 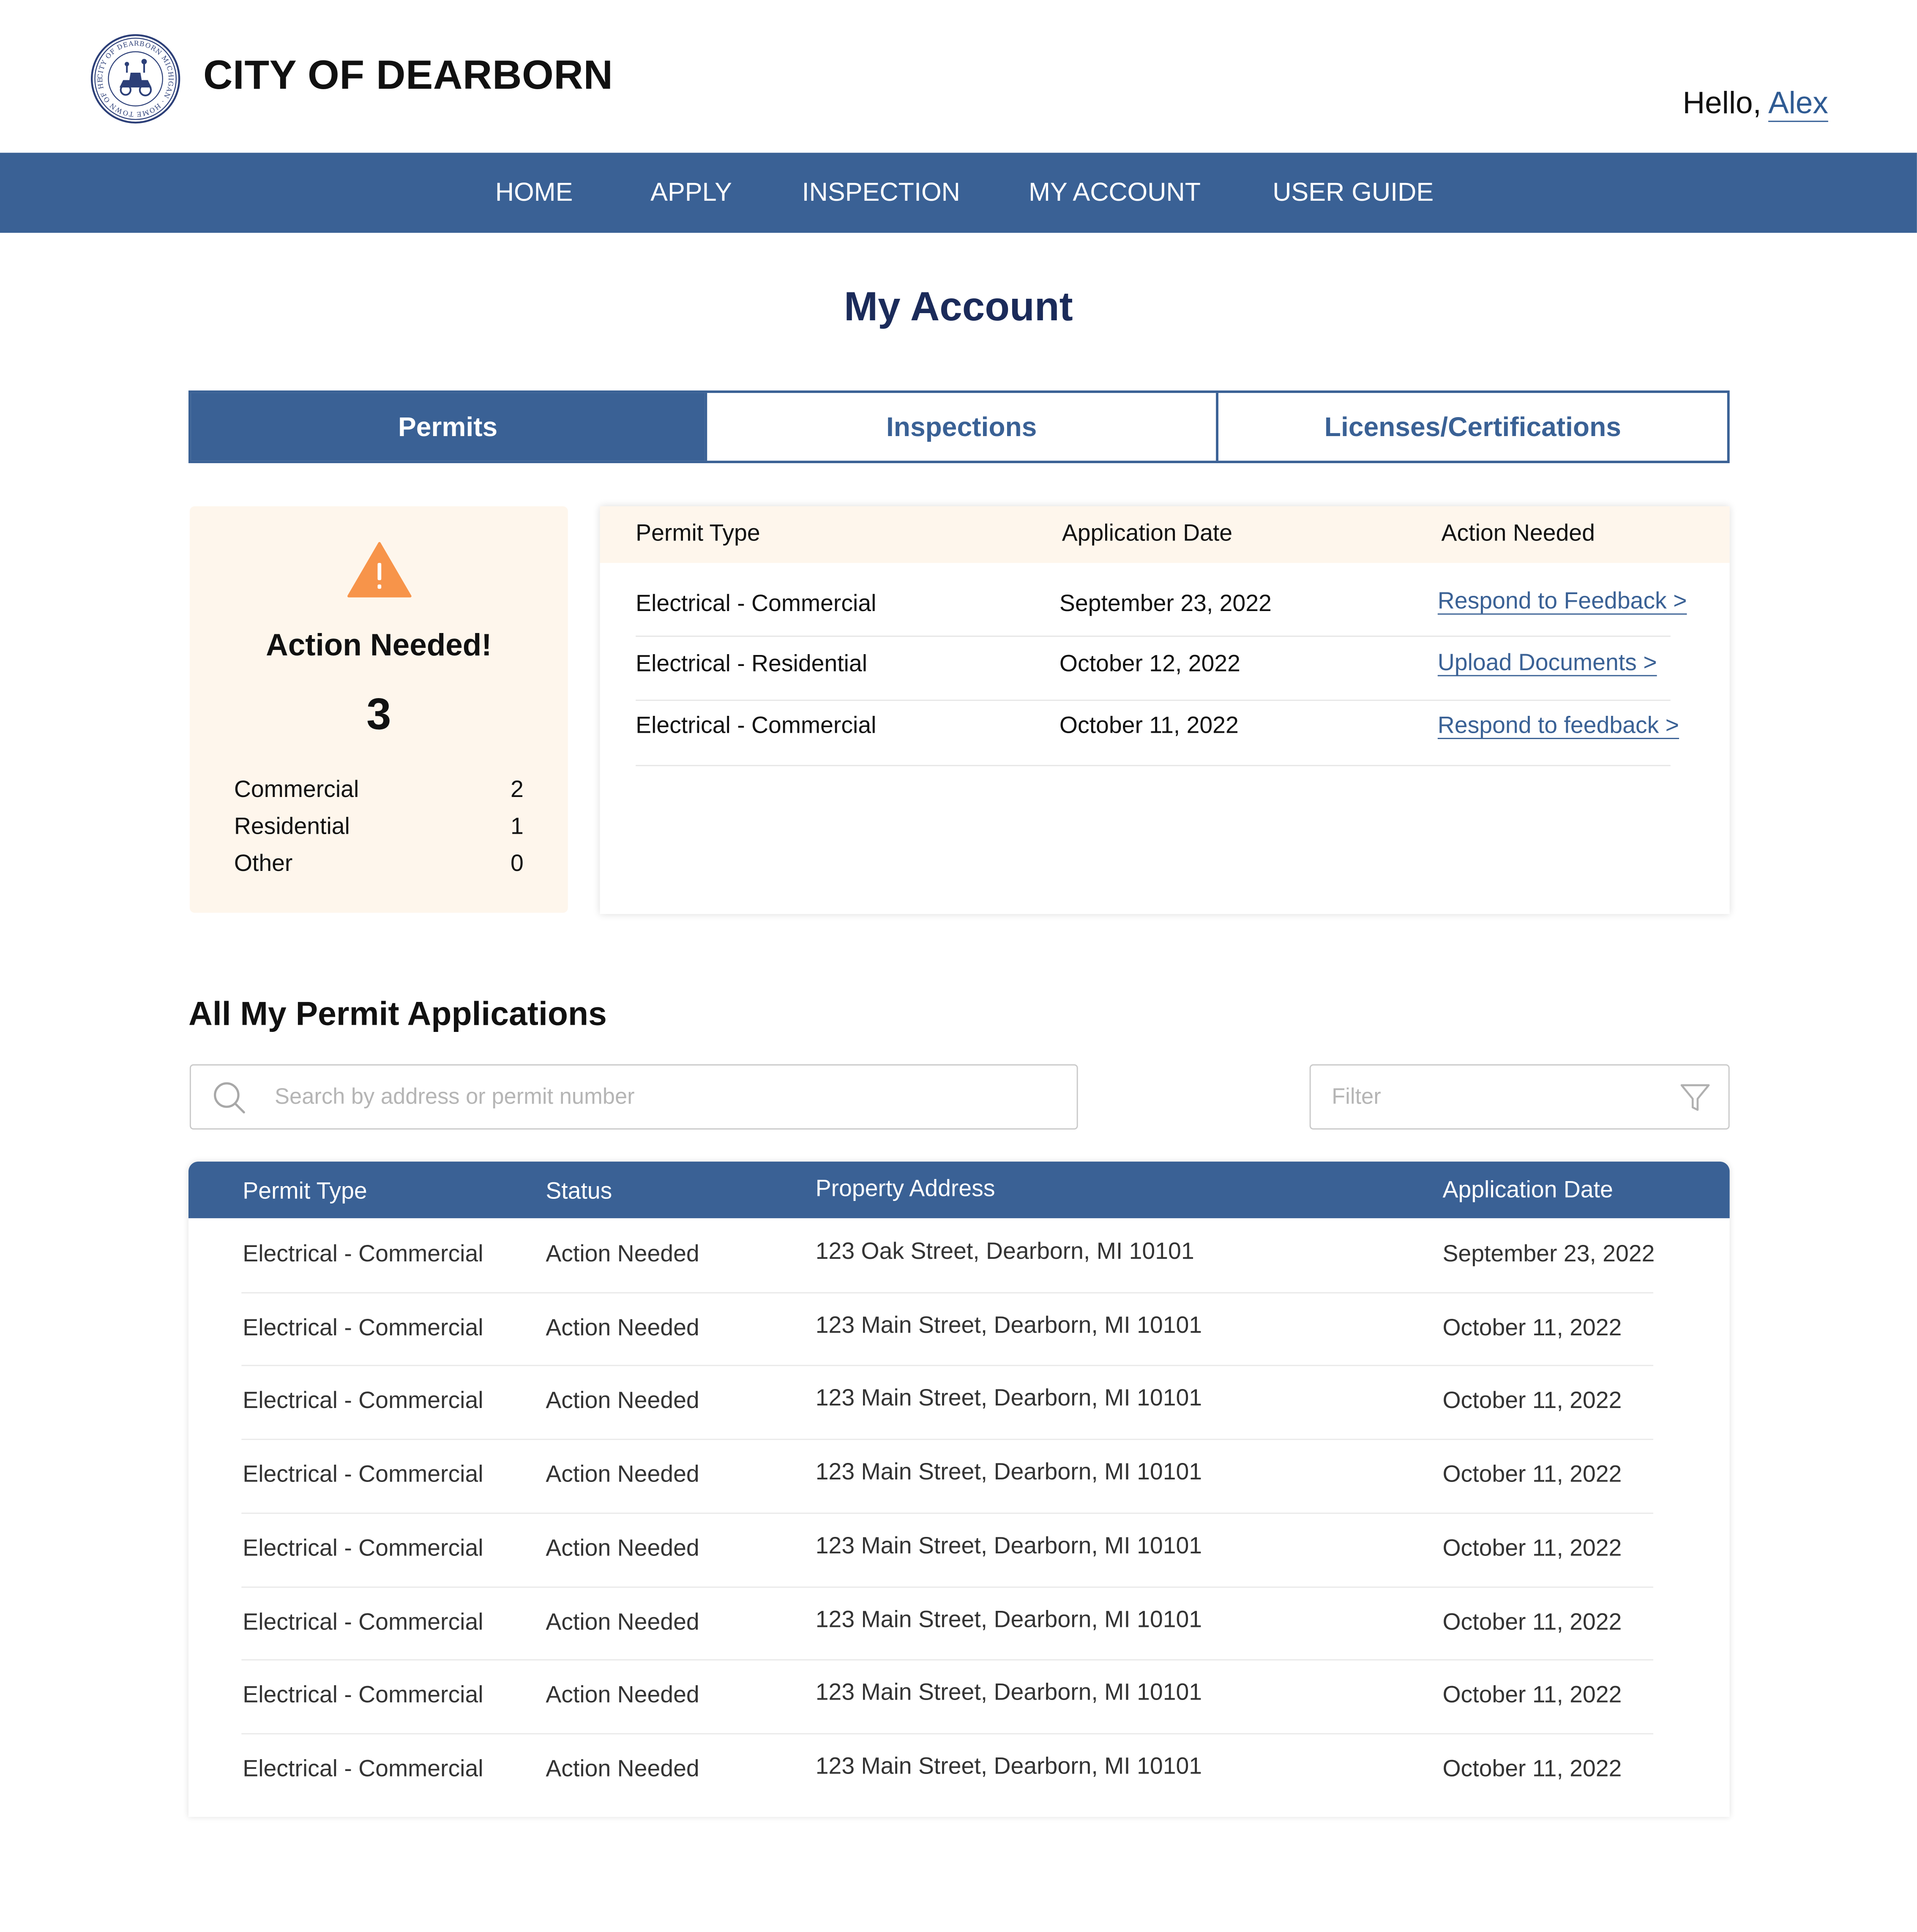 What do you see at coordinates (657, 1097) in the screenshot?
I see `search-input` at bounding box center [657, 1097].